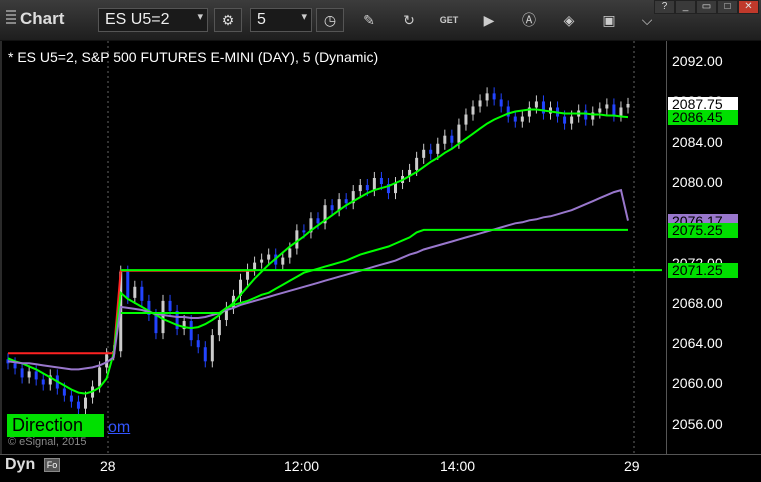 Image resolution: width=761 pixels, height=482 pixels. I want to click on minimize-icon: _, so click(685, 7).